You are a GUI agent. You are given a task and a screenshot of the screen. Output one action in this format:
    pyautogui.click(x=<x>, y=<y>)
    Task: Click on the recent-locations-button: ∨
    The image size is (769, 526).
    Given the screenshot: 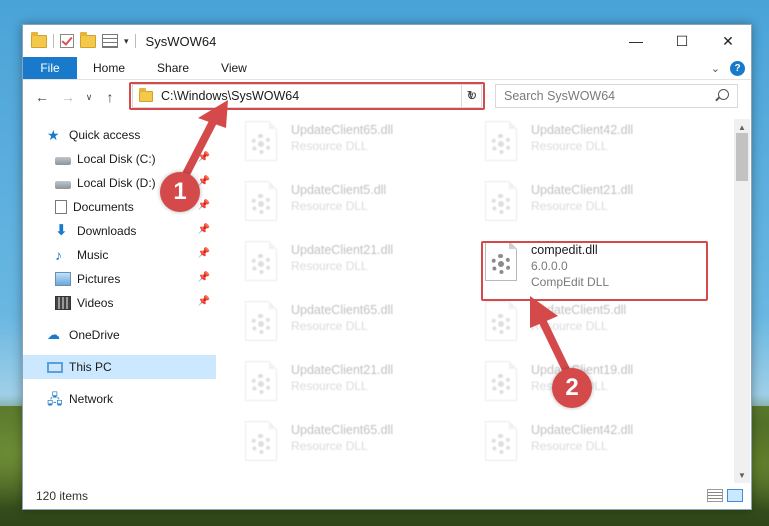 What is the action you would take?
    pyautogui.click(x=89, y=97)
    